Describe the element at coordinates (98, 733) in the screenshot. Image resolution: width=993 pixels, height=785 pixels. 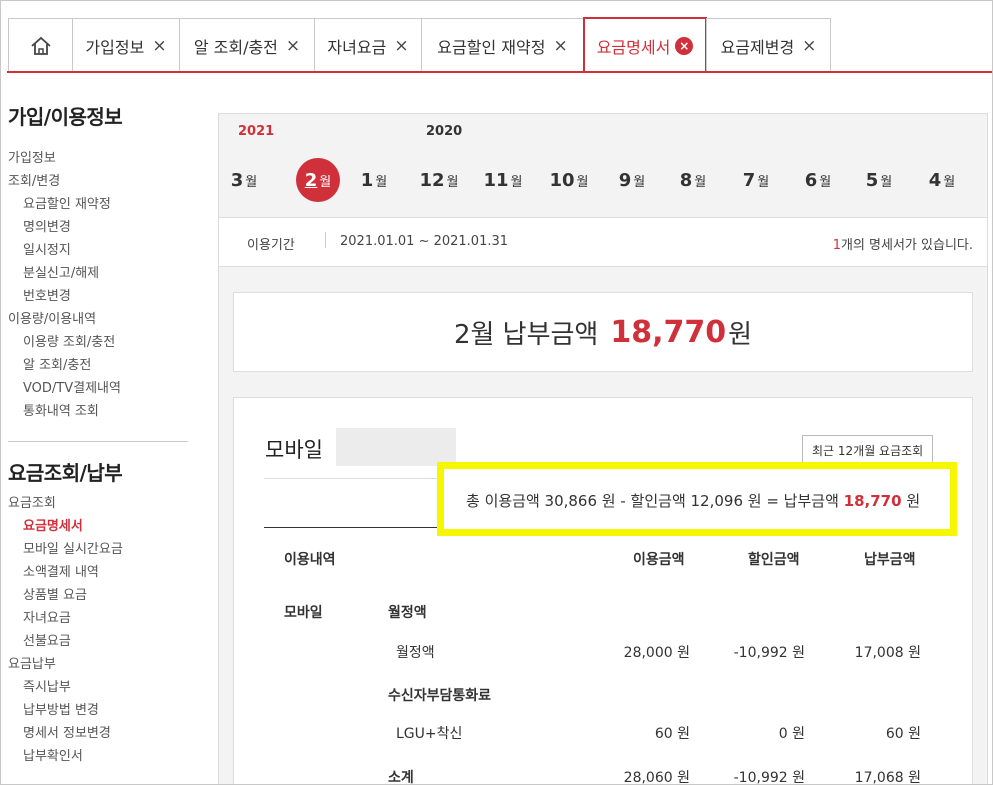
I see `sidebar-item: 명세서 정보변경` at that location.